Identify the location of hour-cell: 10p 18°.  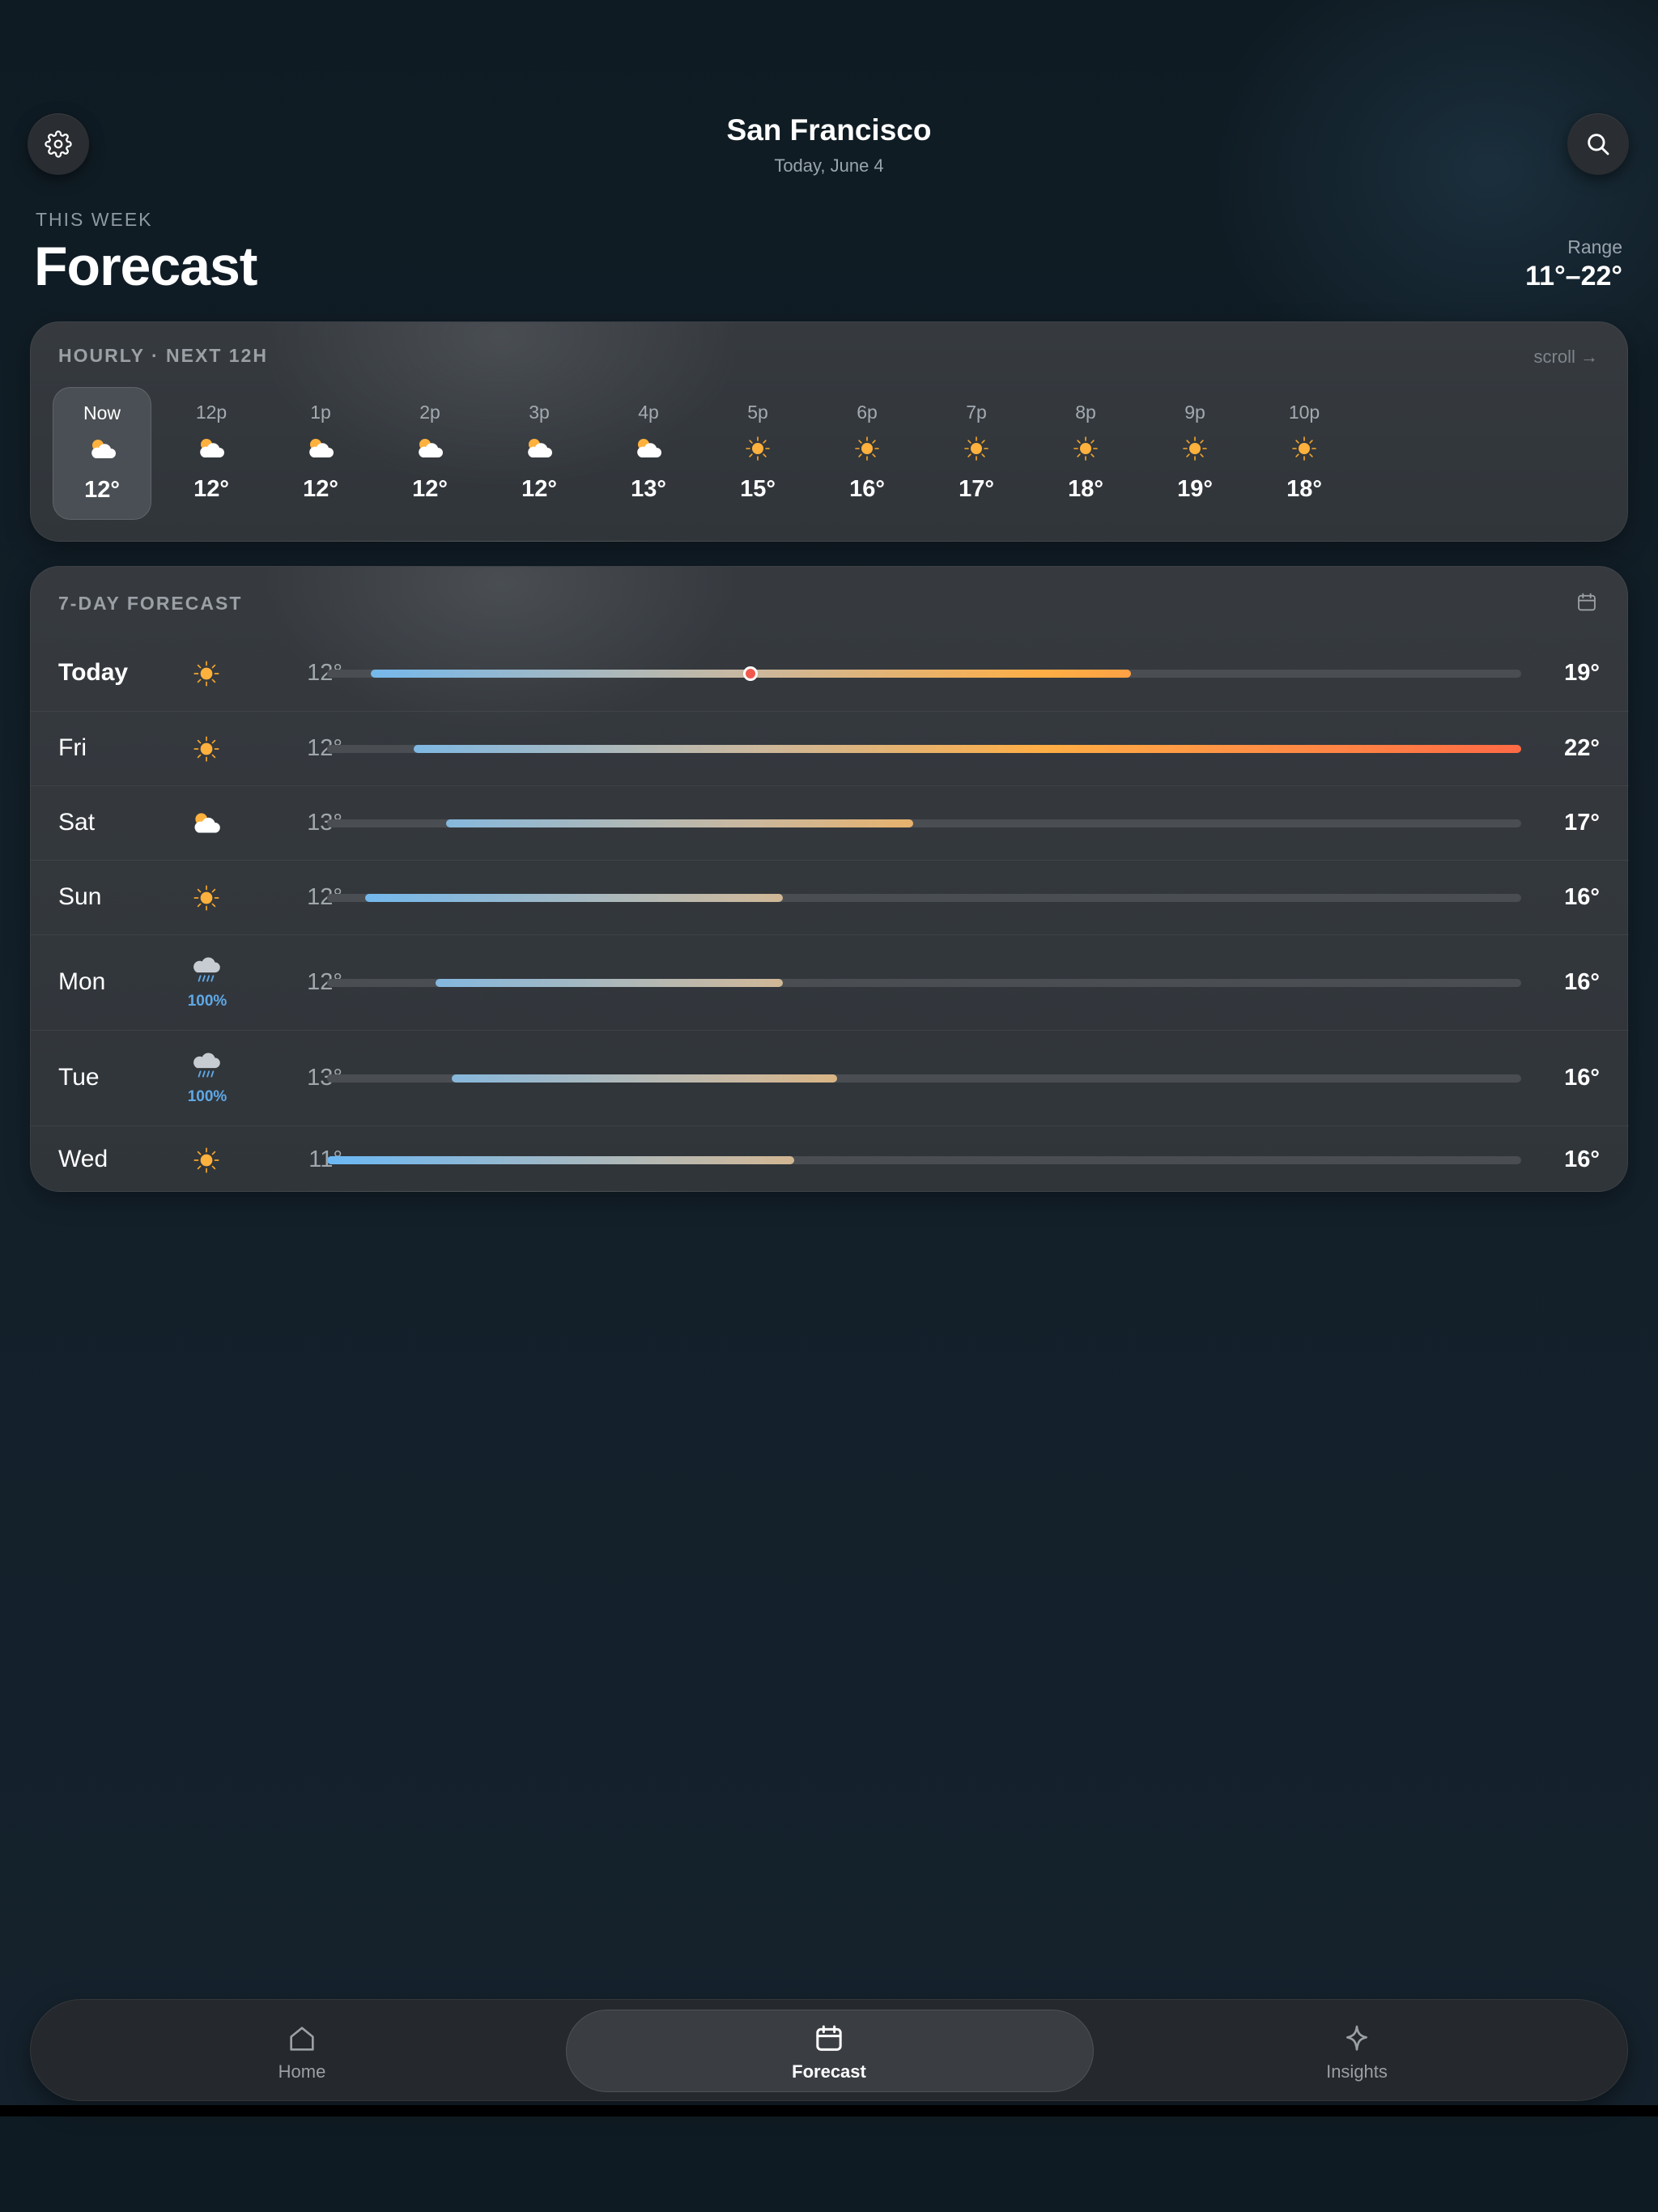
(1304, 454).